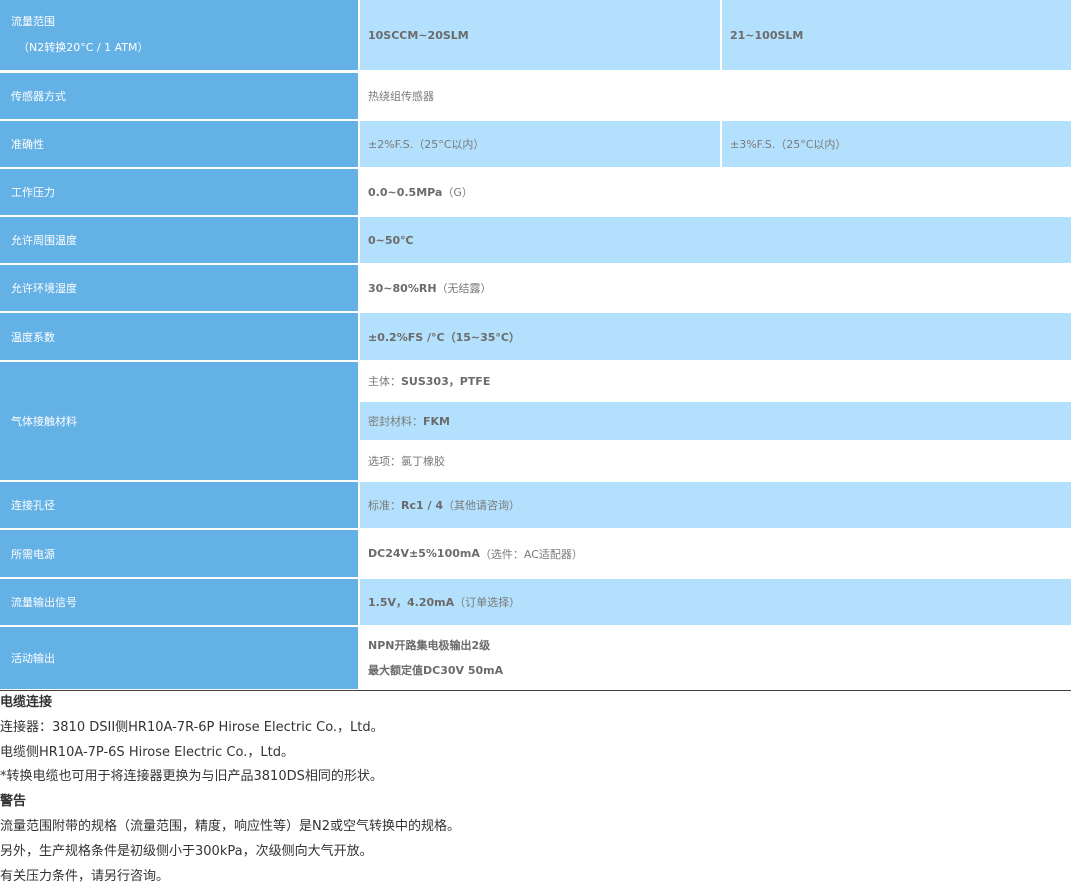  I want to click on row-label-ambient-humidity: 允许环境湿度, so click(179, 288).